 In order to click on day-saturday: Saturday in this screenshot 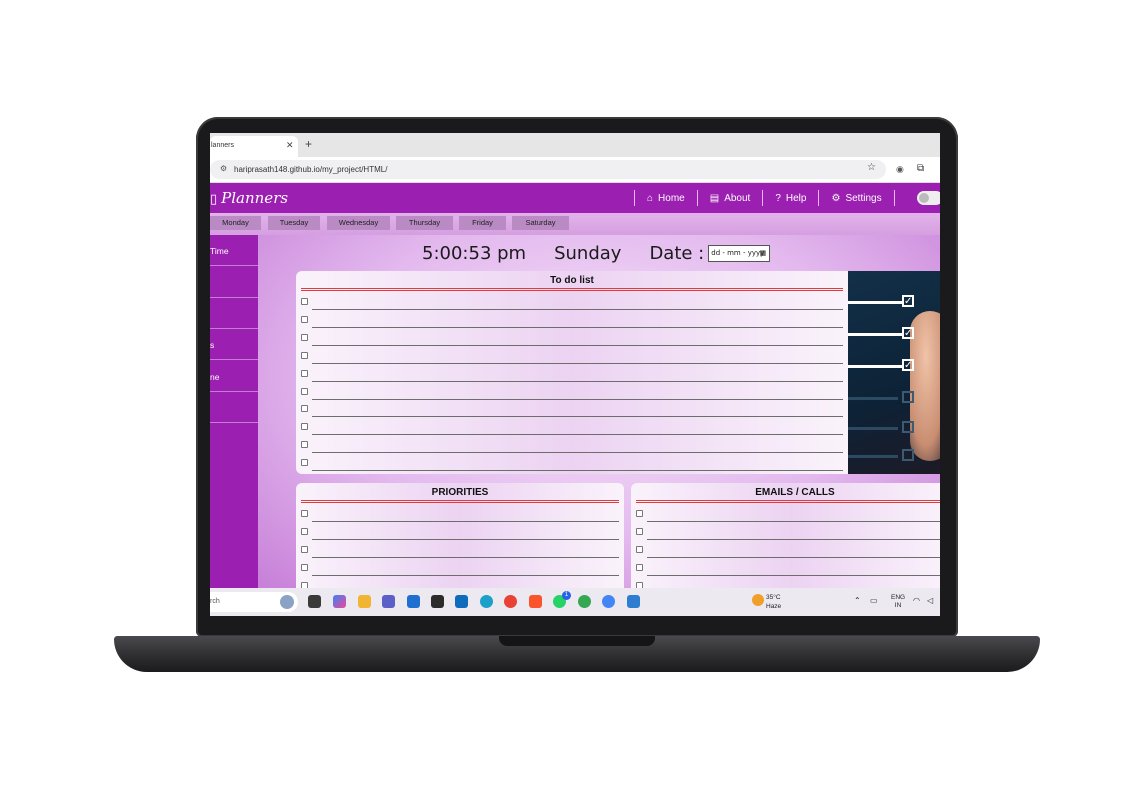, I will do `click(540, 223)`.